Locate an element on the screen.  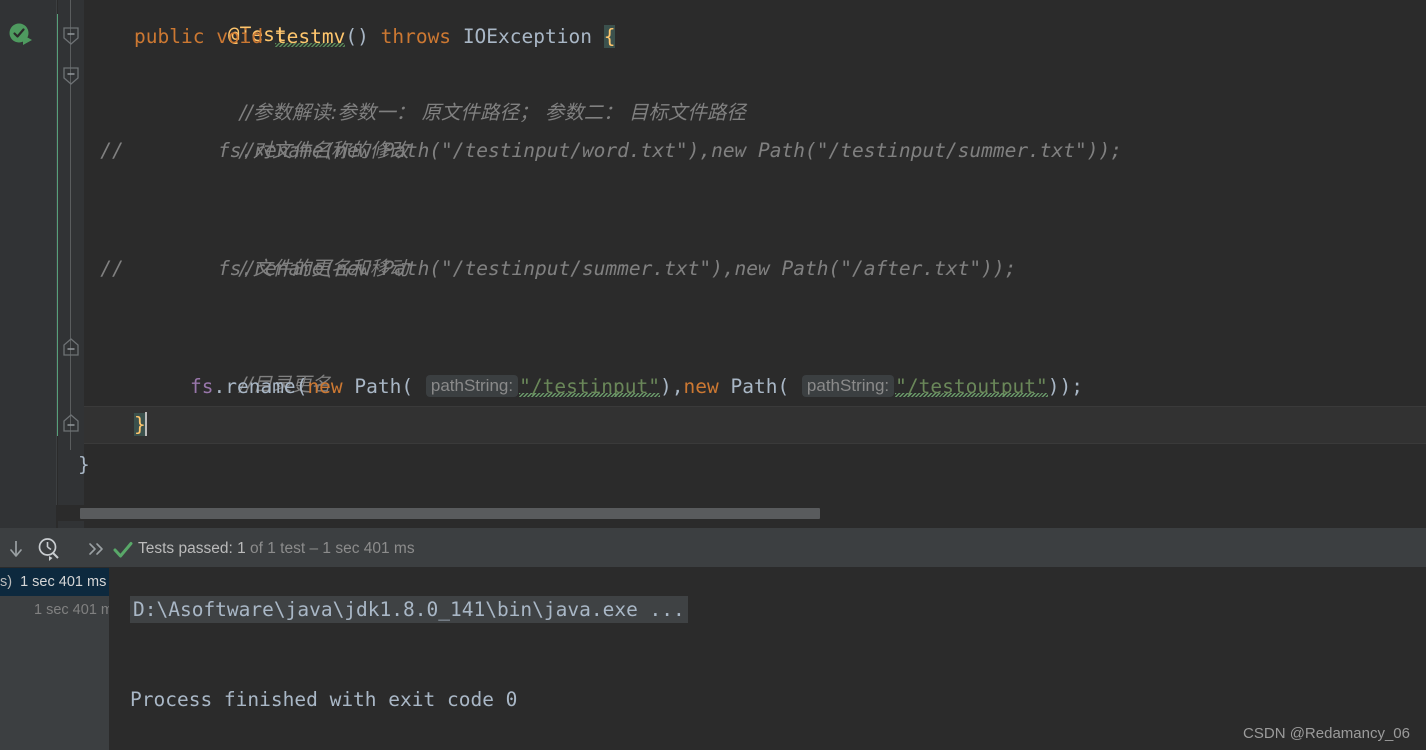
keyword-public: public is located at coordinates (169, 36).